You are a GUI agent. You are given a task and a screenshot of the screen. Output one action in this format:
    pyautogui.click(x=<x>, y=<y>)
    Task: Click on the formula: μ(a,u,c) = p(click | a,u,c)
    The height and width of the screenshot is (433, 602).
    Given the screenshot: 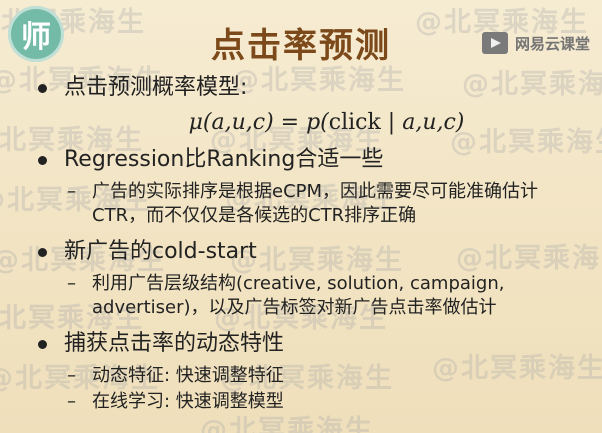 What is the action you would take?
    pyautogui.click(x=311, y=123)
    